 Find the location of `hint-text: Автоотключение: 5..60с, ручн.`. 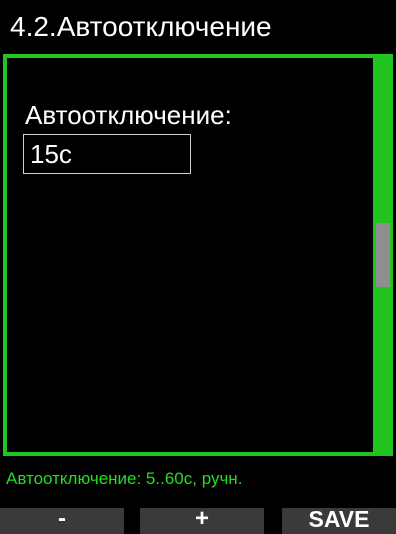

hint-text: Автоотключение: 5..60с, ручн. is located at coordinates (124, 478).